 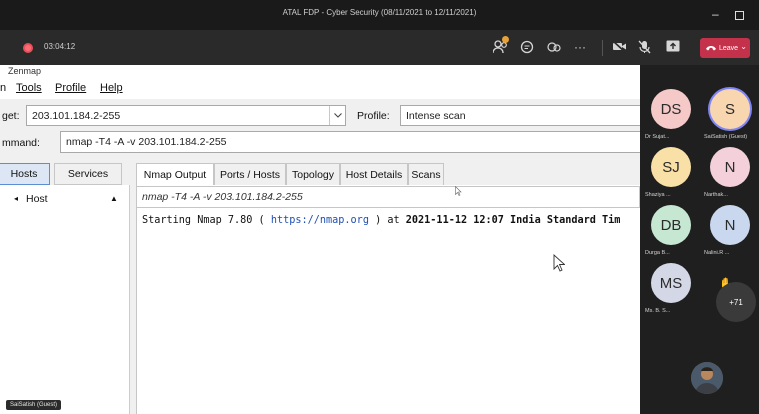 What do you see at coordinates (16, 198) in the screenshot?
I see `sort-icon: ◂` at bounding box center [16, 198].